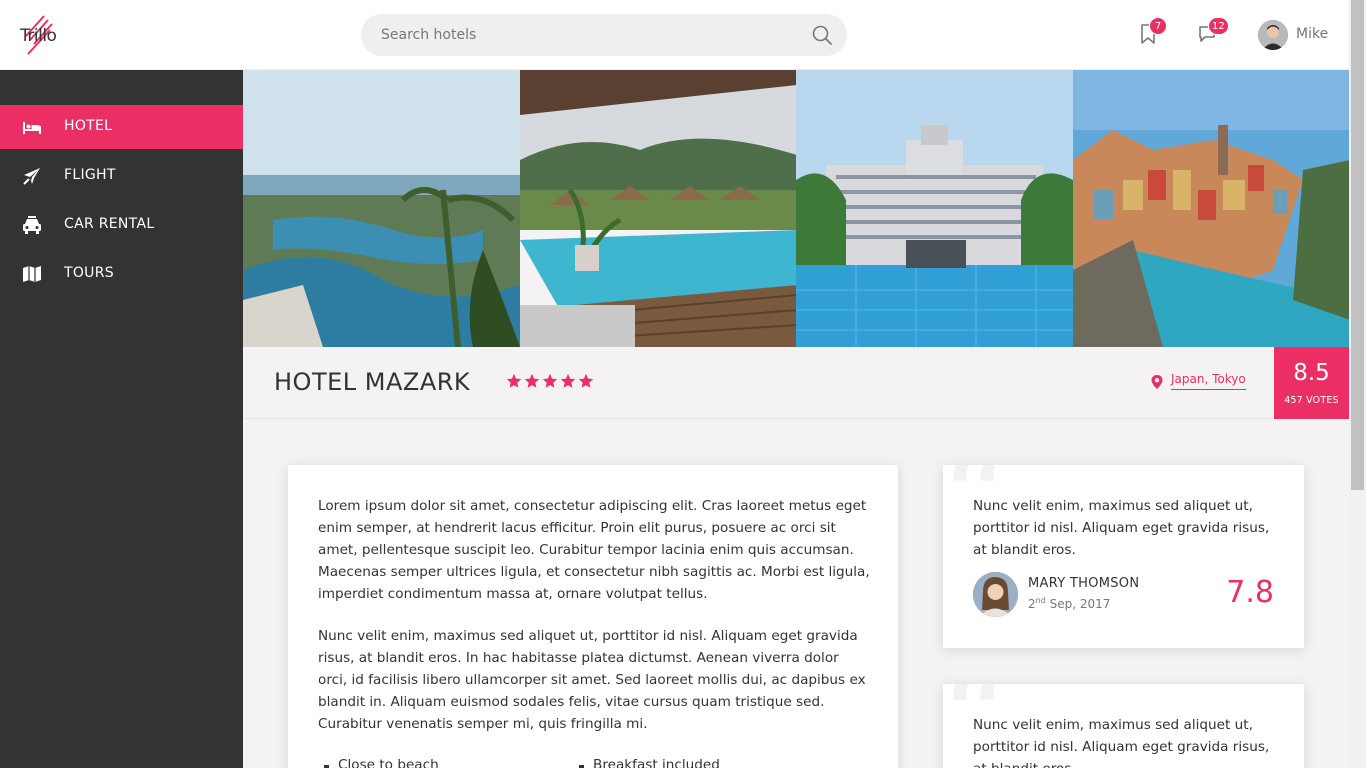  I want to click on user-avatar-icon, so click(1273, 35).